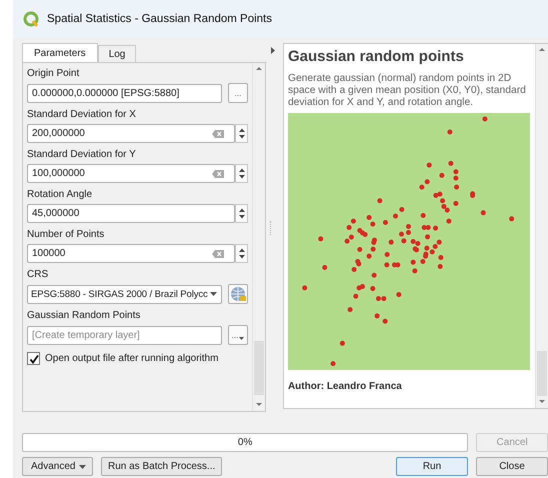  I want to click on tab: Log, so click(117, 53).